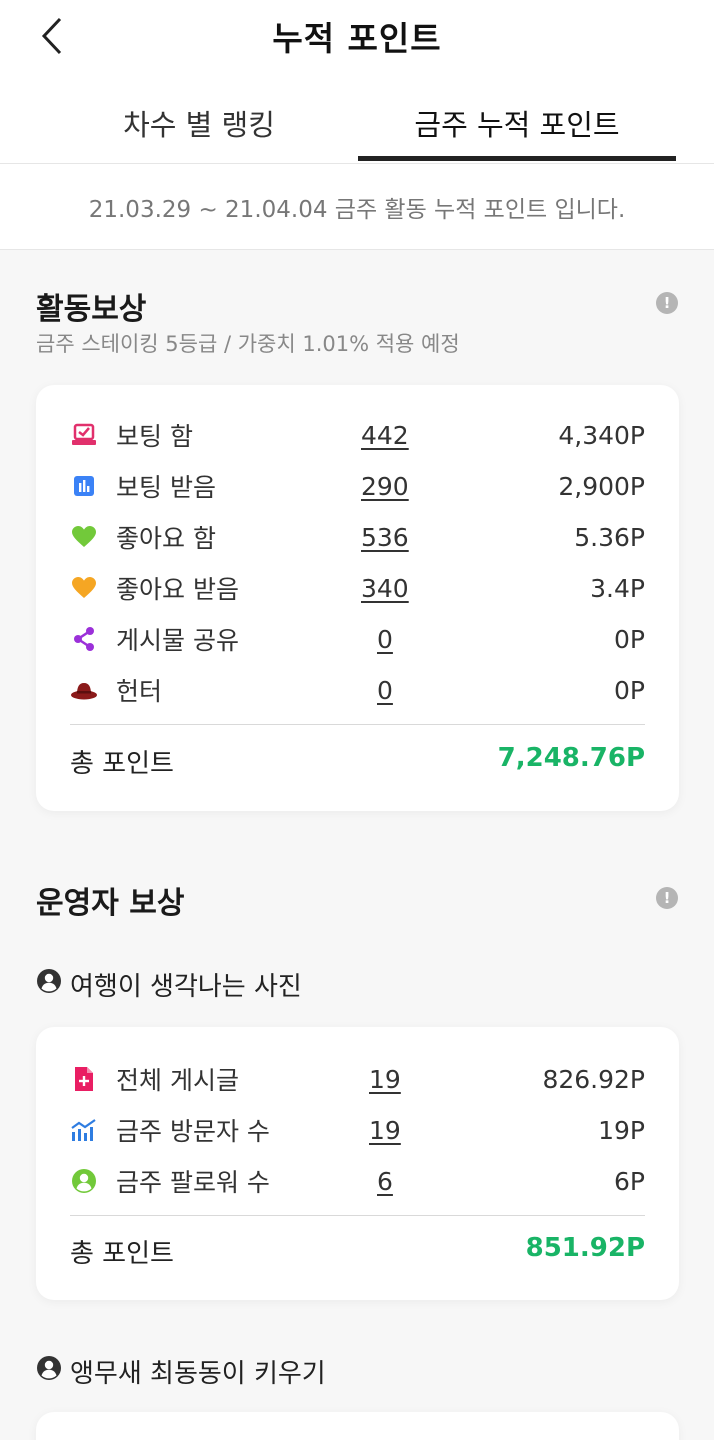 Image resolution: width=714 pixels, height=1440 pixels. I want to click on row-points: 826.92P, so click(593, 1079).